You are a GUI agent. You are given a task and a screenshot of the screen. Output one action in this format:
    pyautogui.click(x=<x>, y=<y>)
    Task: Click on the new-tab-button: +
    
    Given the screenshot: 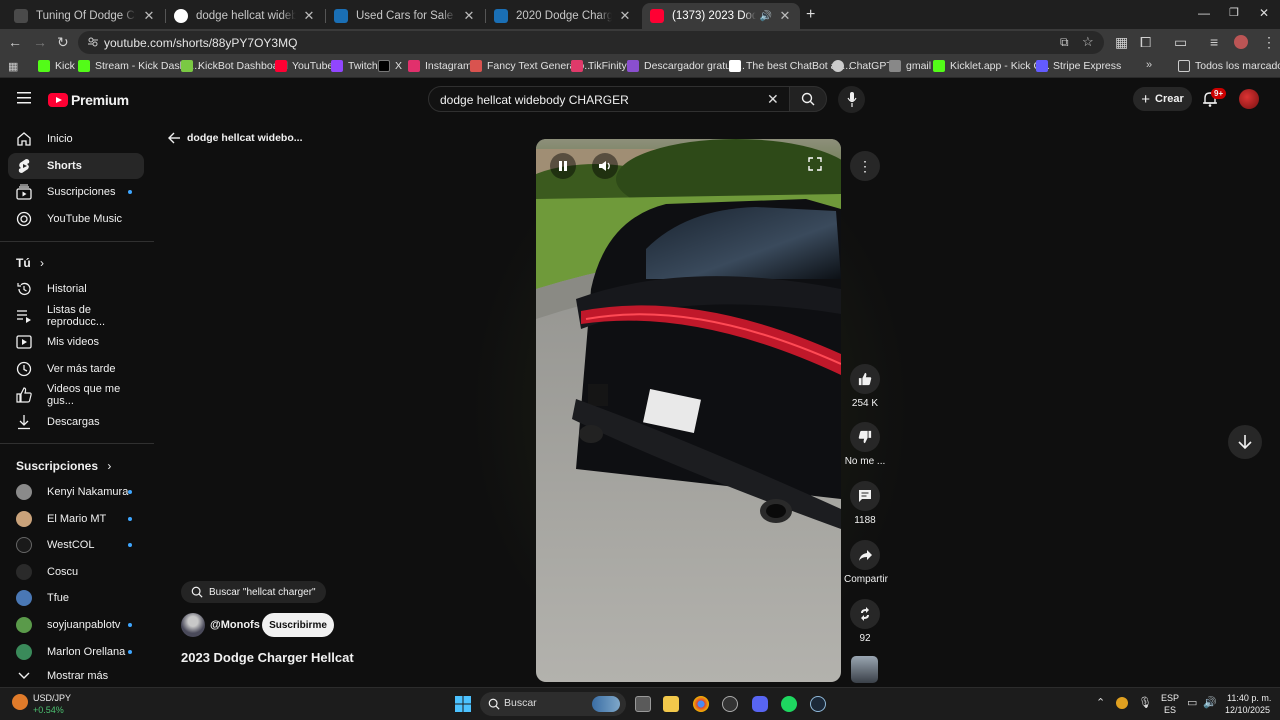 What is the action you would take?
    pyautogui.click(x=810, y=15)
    